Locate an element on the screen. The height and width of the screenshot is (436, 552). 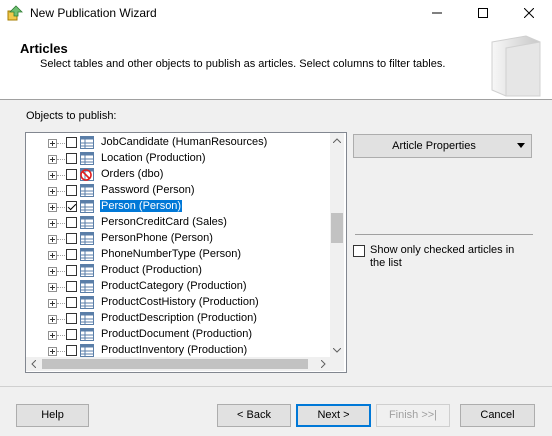
next-button: Next > is located at coordinates (333, 415).